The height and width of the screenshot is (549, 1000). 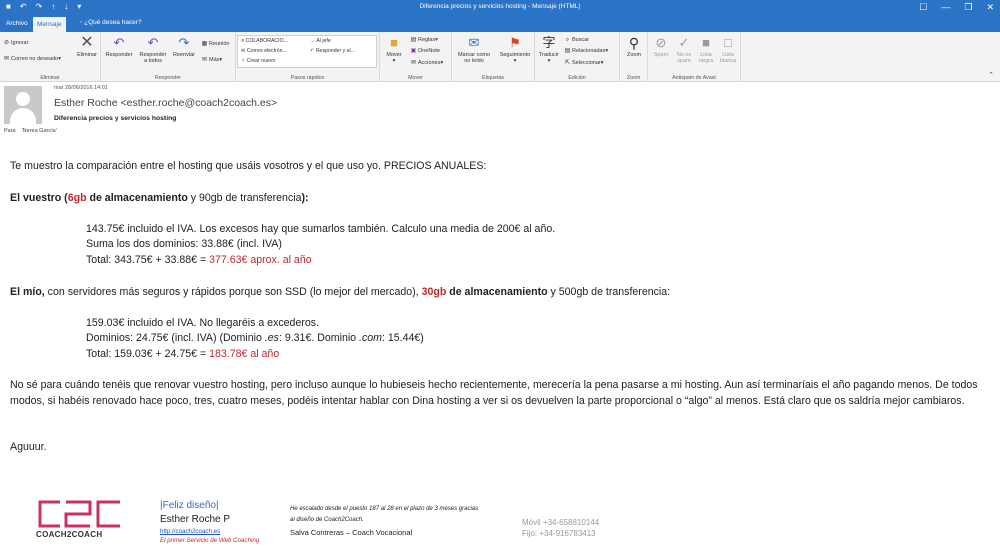 I want to click on maximize-icon: ❒, so click(x=968, y=7).